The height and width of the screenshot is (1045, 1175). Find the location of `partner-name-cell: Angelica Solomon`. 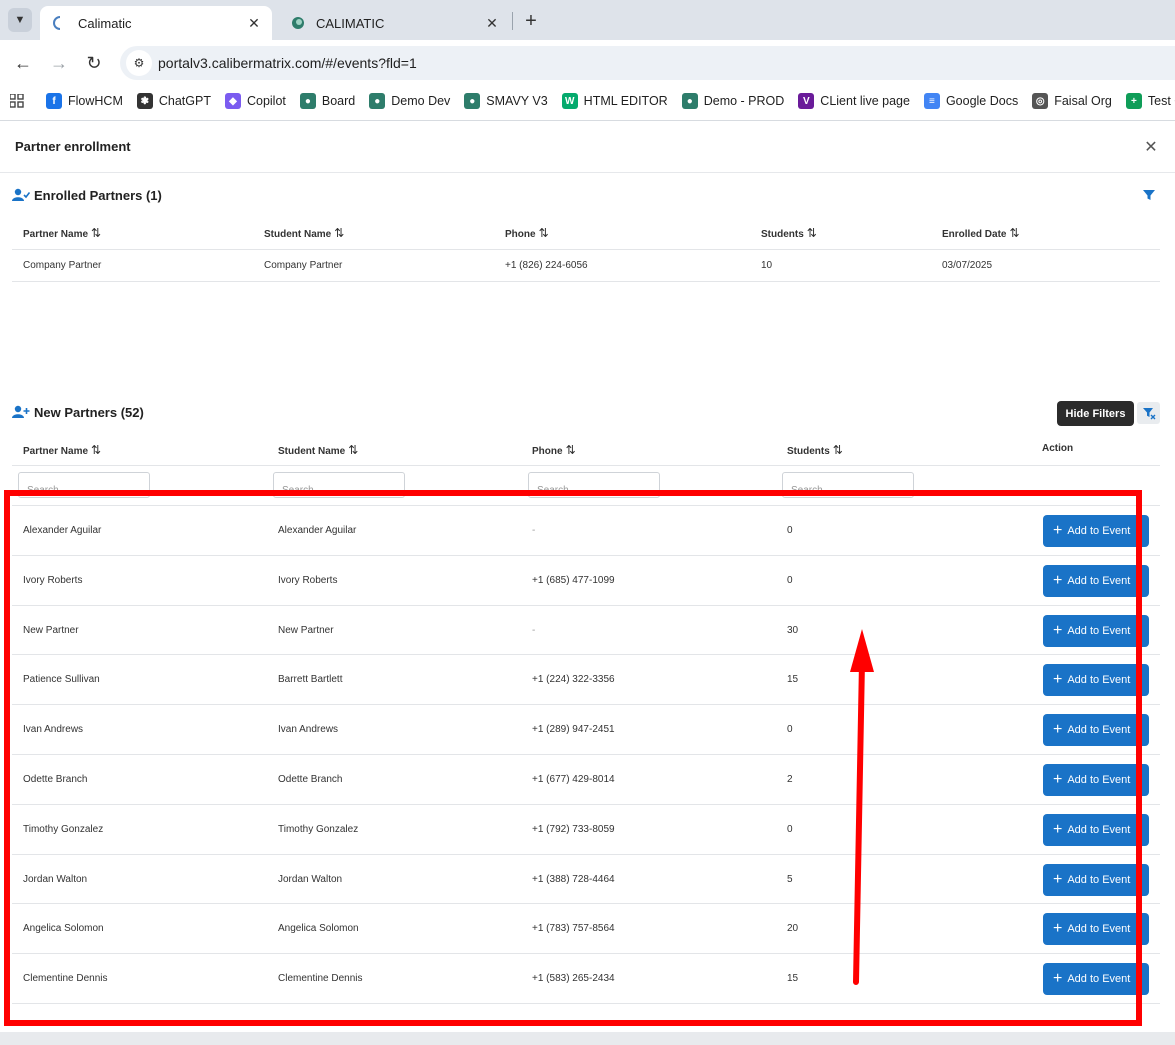

partner-name-cell: Angelica Solomon is located at coordinates (63, 929).